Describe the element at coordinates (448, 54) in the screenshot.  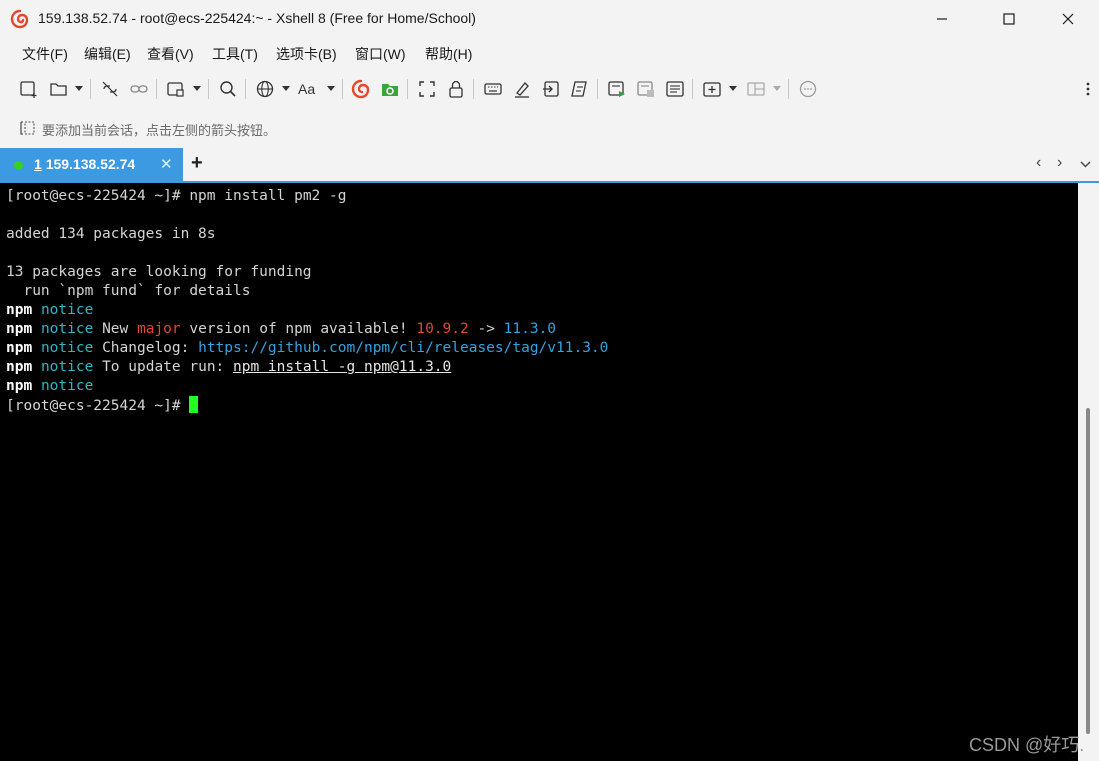
I see `menu-help: 帮助(H)` at that location.